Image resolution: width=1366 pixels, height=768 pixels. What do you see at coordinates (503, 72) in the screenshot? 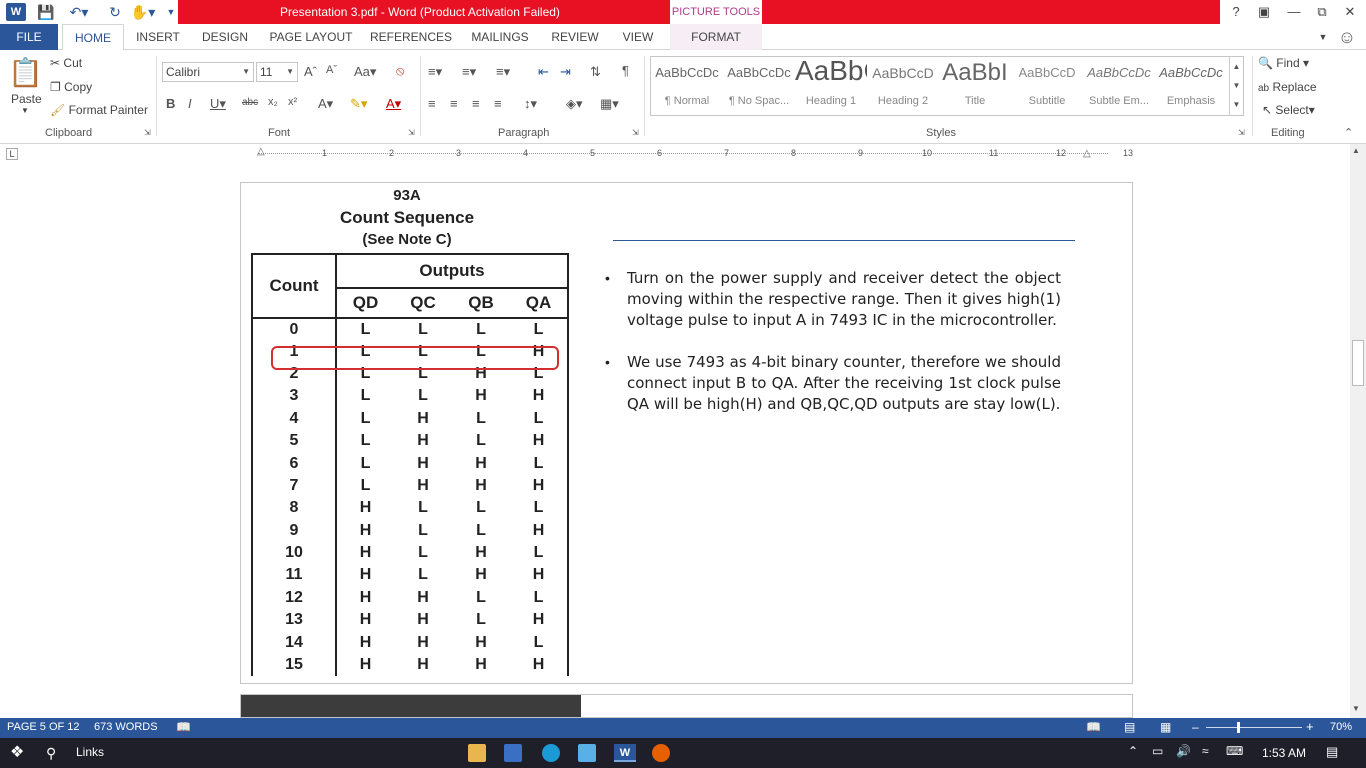
I see `multilevel-list-icon: ≡▾` at bounding box center [503, 72].